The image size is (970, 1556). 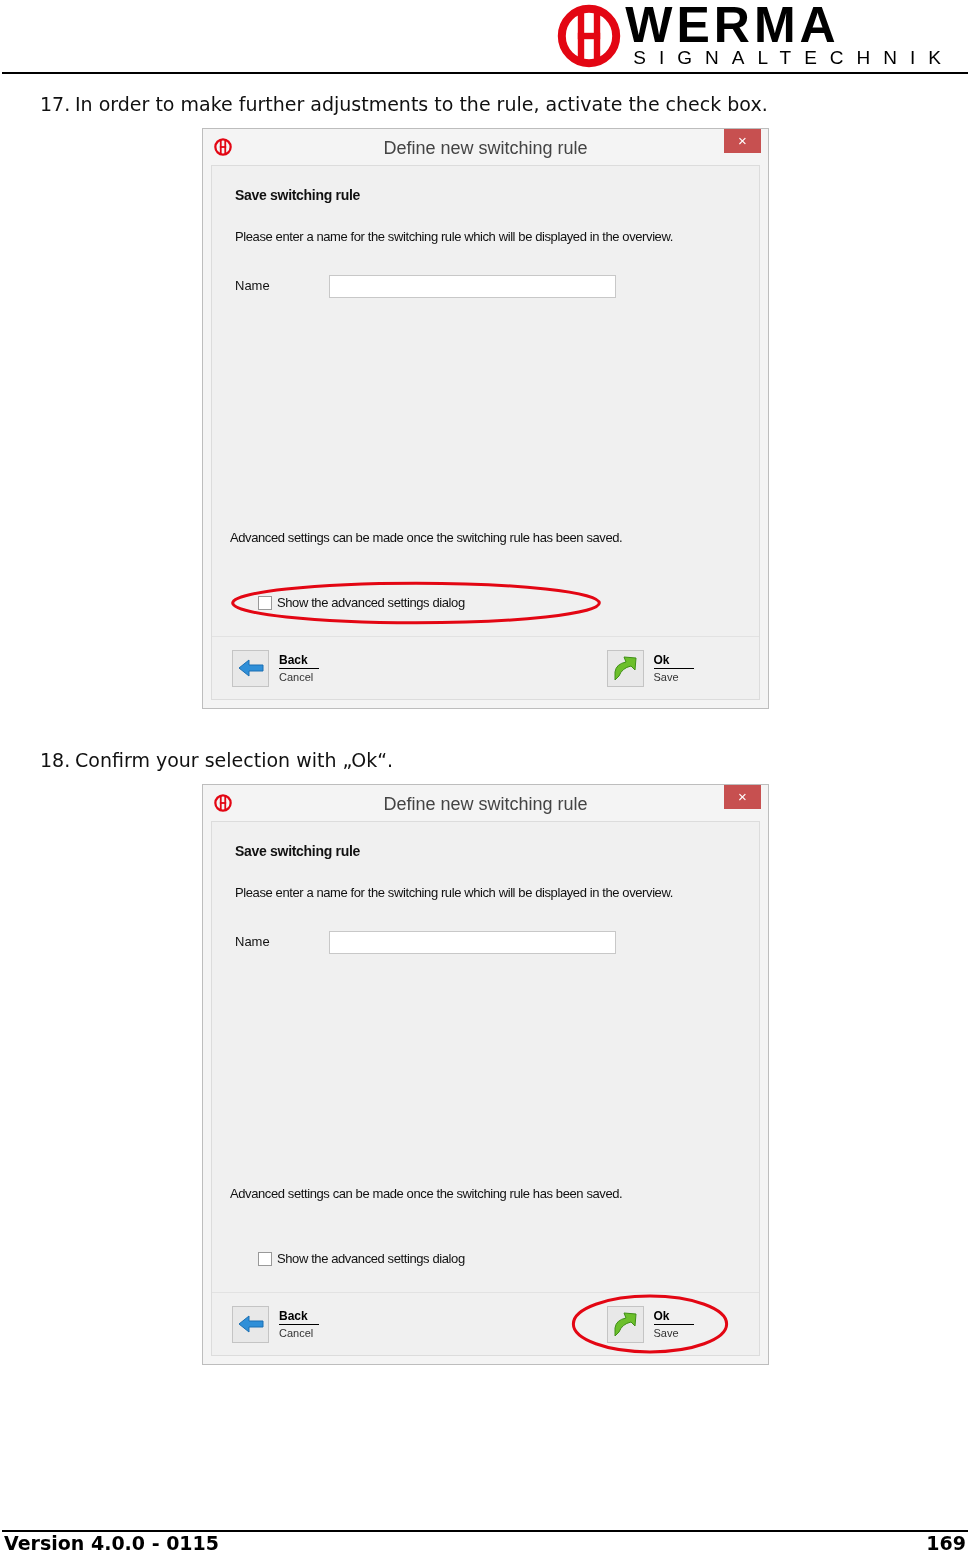 I want to click on step-text: In order to make further adjustments to the rule, activate the check box., so click(x=421, y=104).